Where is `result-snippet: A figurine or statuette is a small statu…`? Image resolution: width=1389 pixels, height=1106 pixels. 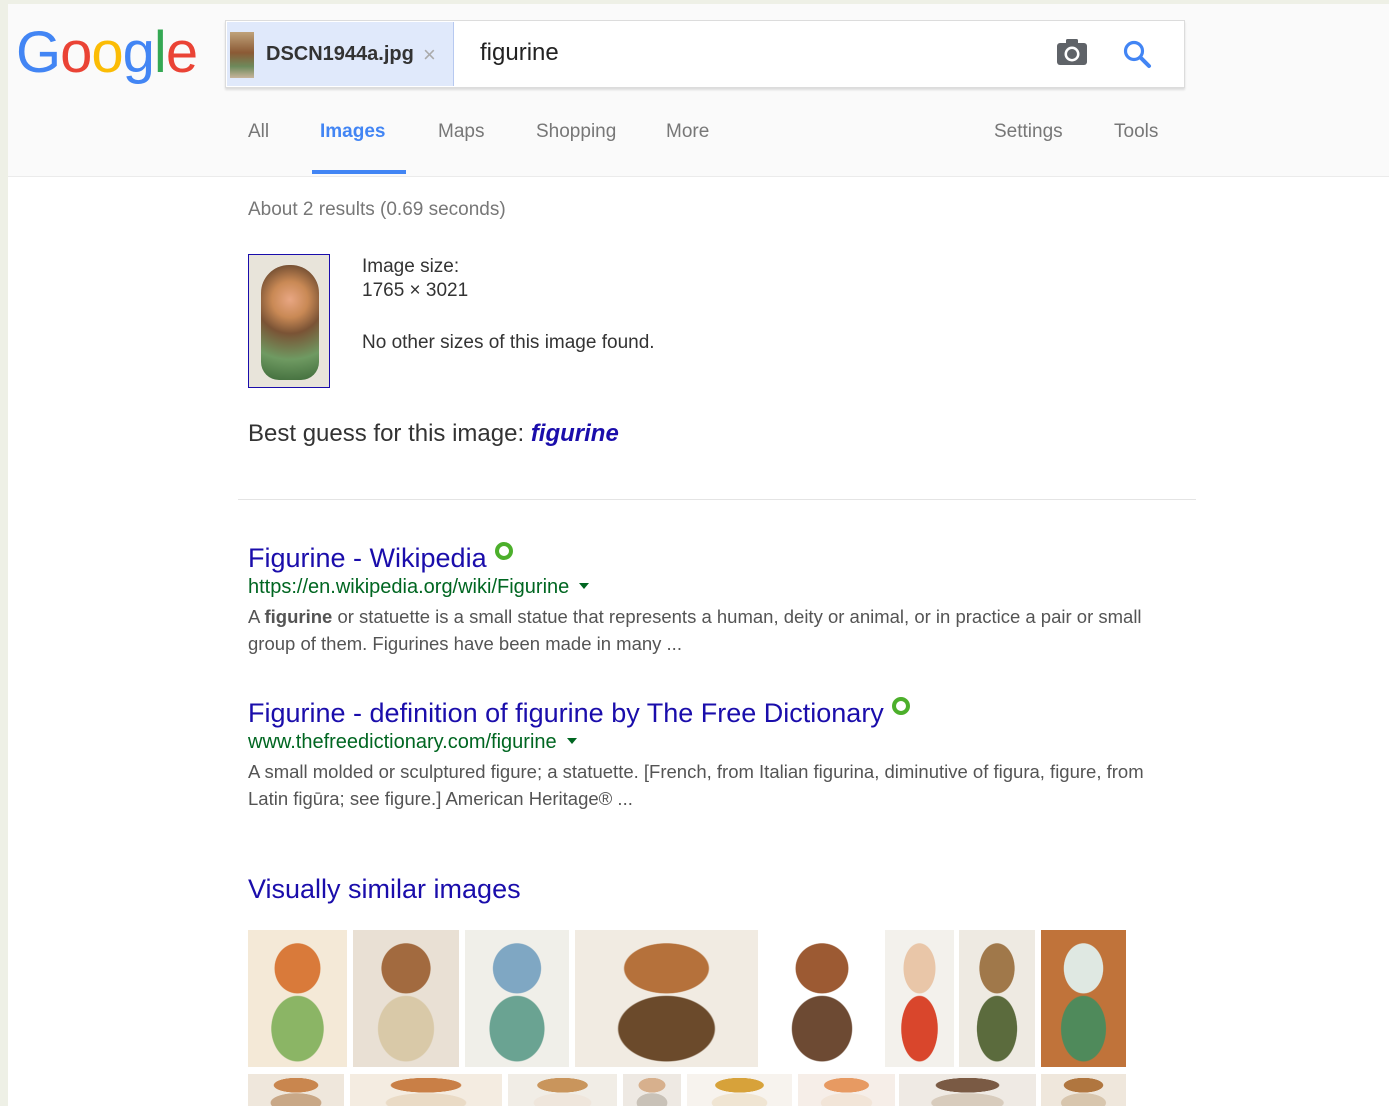
result-snippet: A figurine or statuette is a small statu… is located at coordinates (718, 630).